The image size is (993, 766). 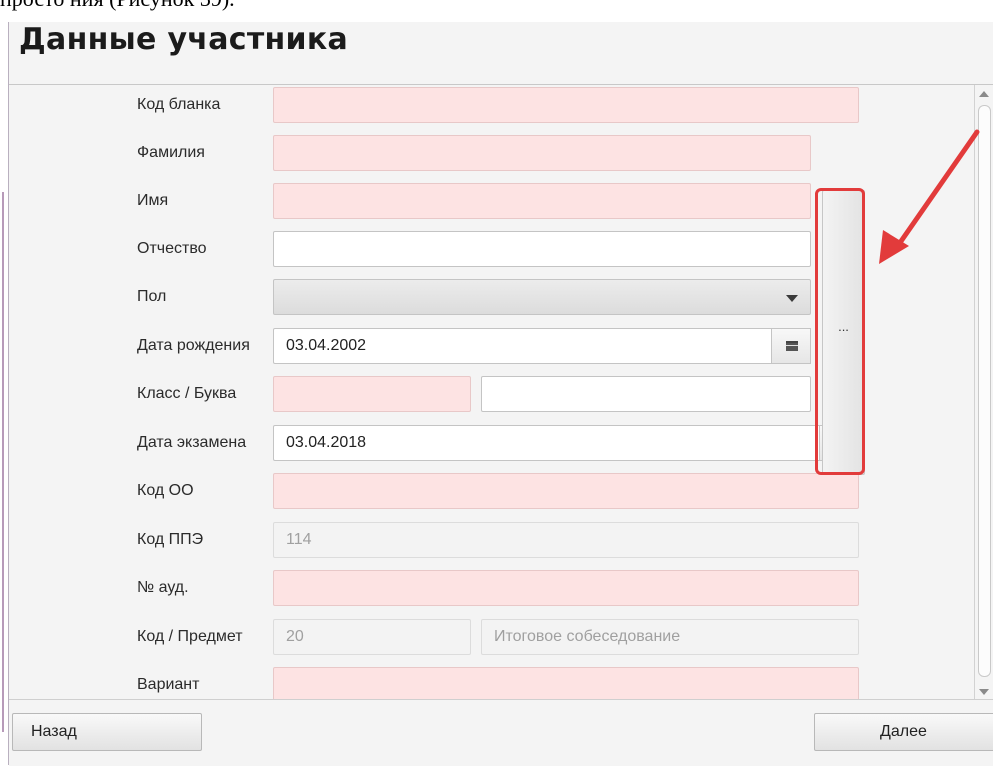 I want to click on header: Данные участника, so click(x=501, y=53).